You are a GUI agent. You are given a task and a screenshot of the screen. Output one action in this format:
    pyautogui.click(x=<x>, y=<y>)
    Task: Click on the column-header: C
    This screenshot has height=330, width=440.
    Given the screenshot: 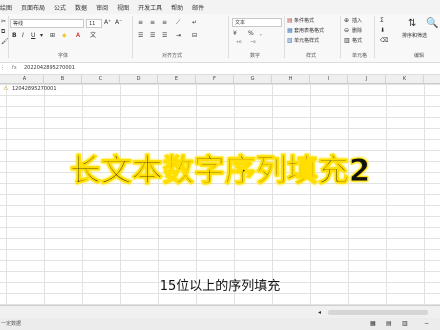 What is the action you would take?
    pyautogui.click(x=101, y=79)
    